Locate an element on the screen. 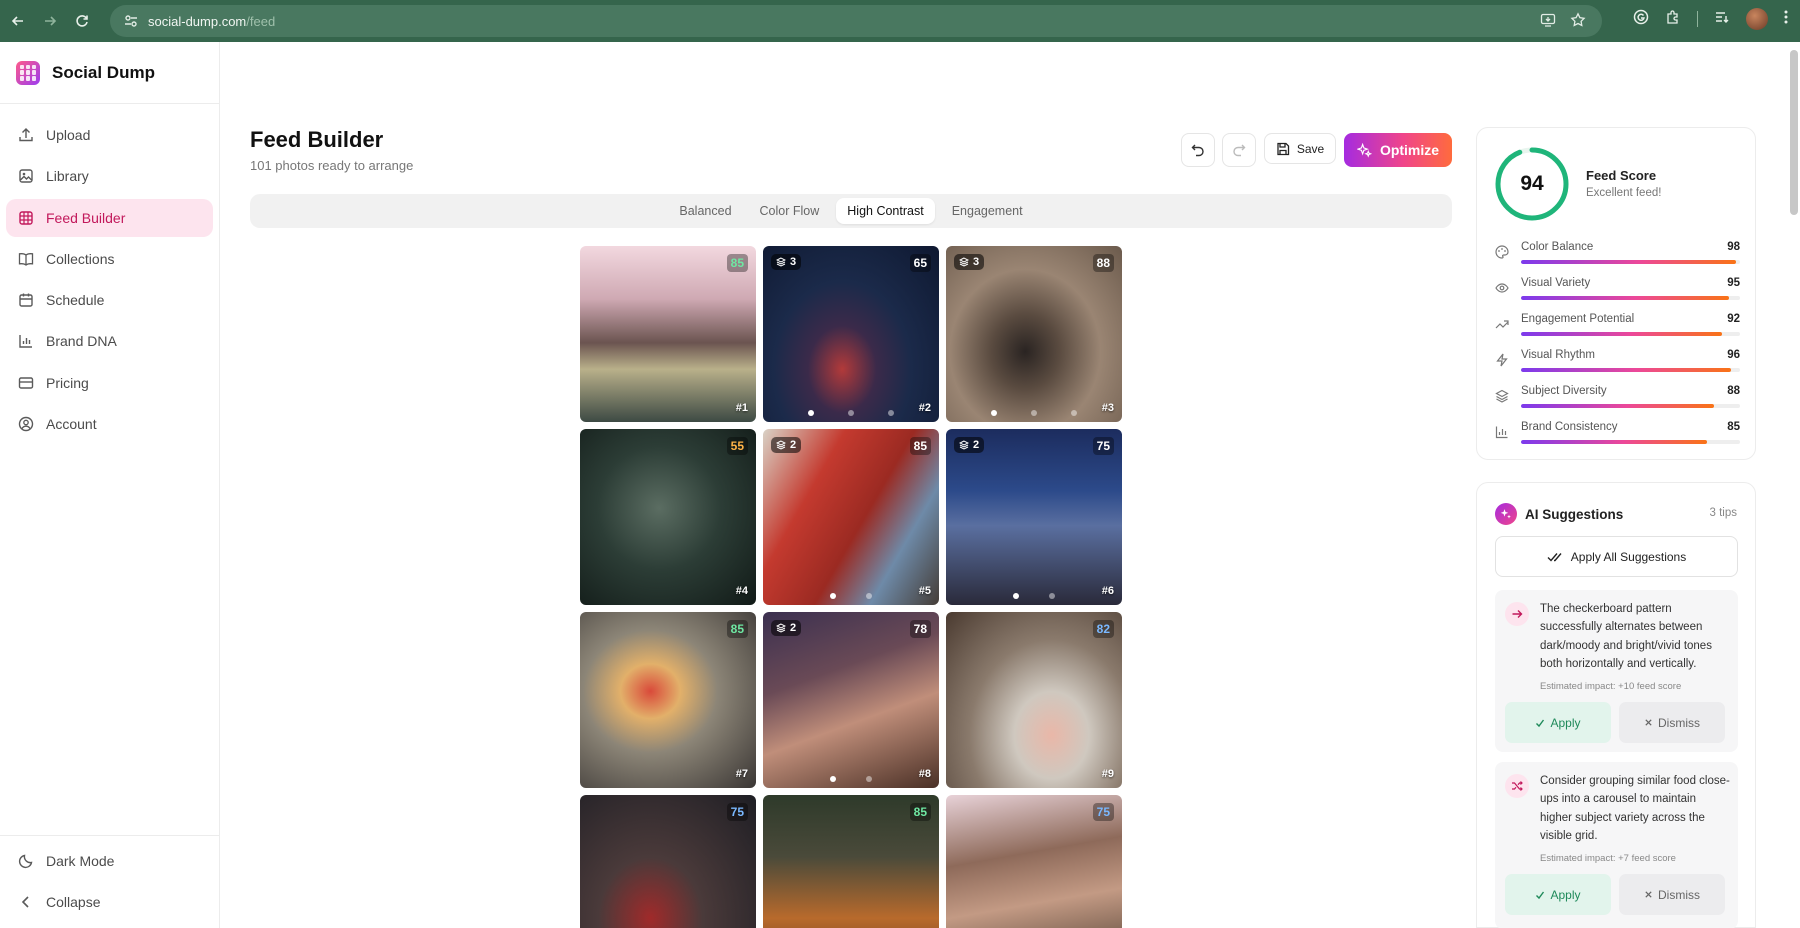 The height and width of the screenshot is (928, 1800). double-check-icon is located at coordinates (1554, 557).